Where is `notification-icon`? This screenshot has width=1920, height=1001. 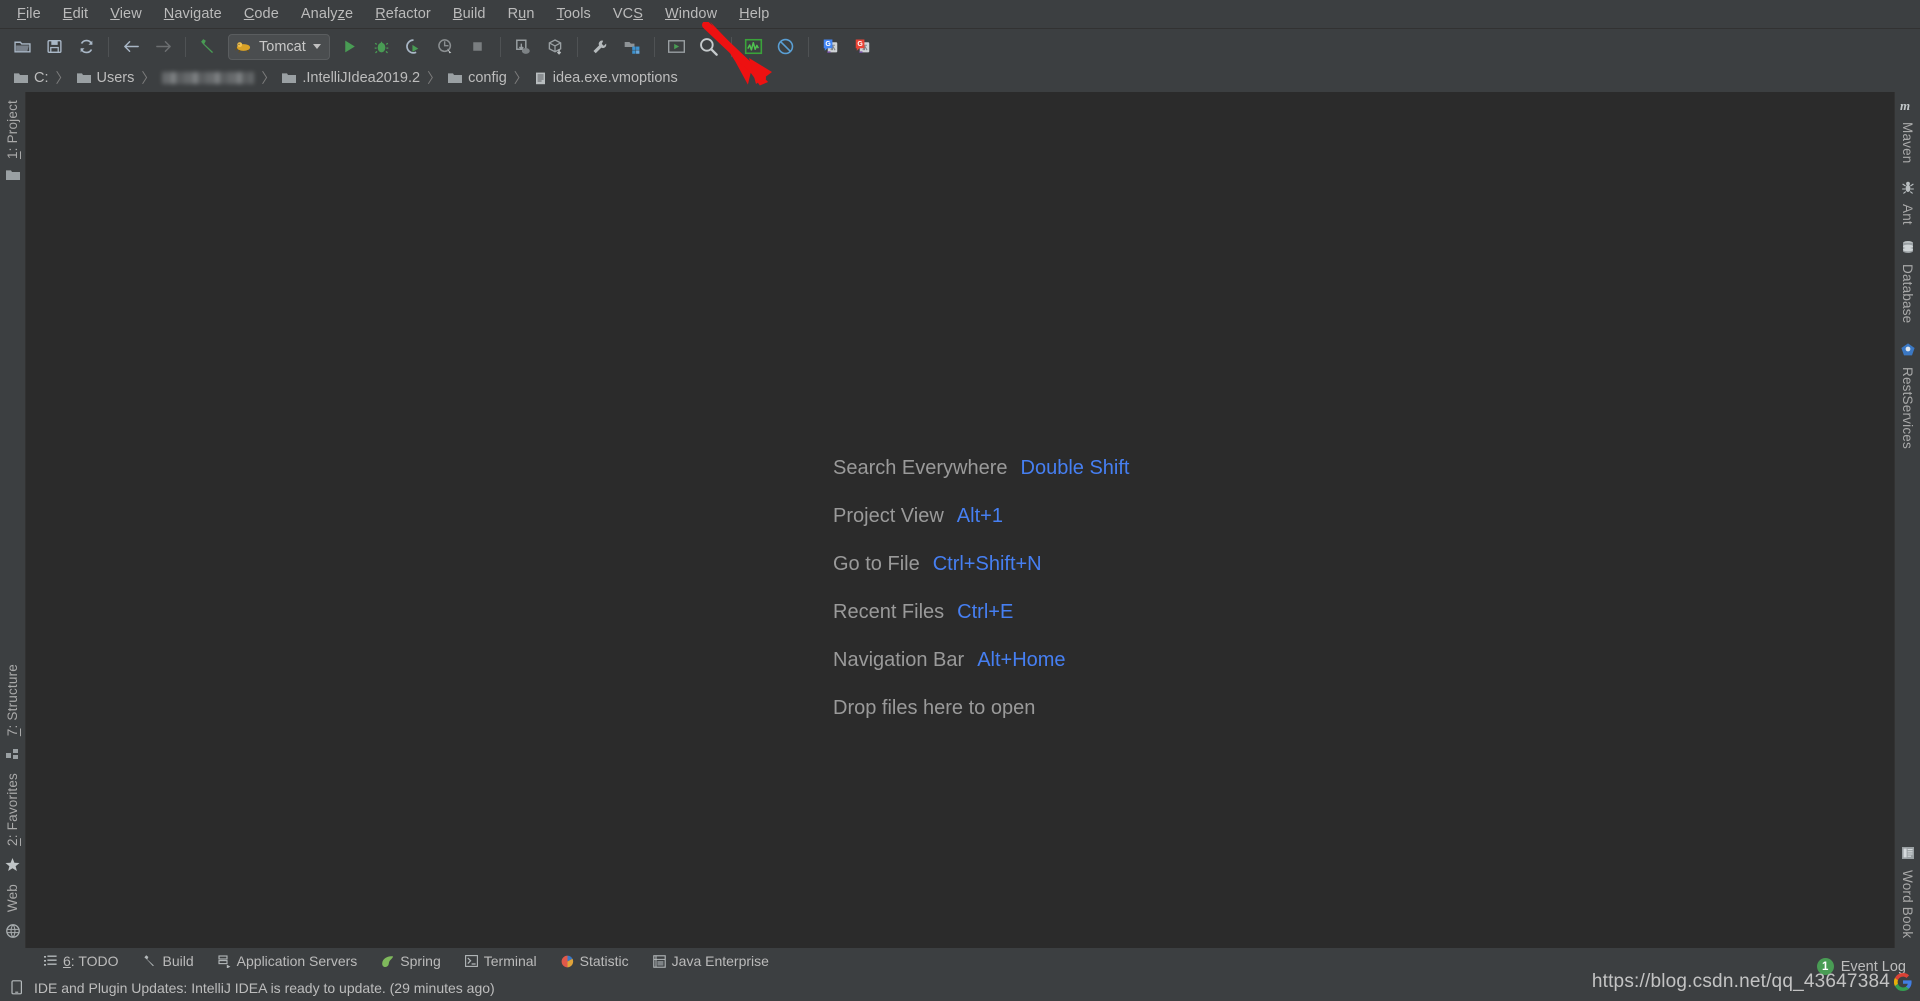
notification-icon is located at coordinates (17, 987).